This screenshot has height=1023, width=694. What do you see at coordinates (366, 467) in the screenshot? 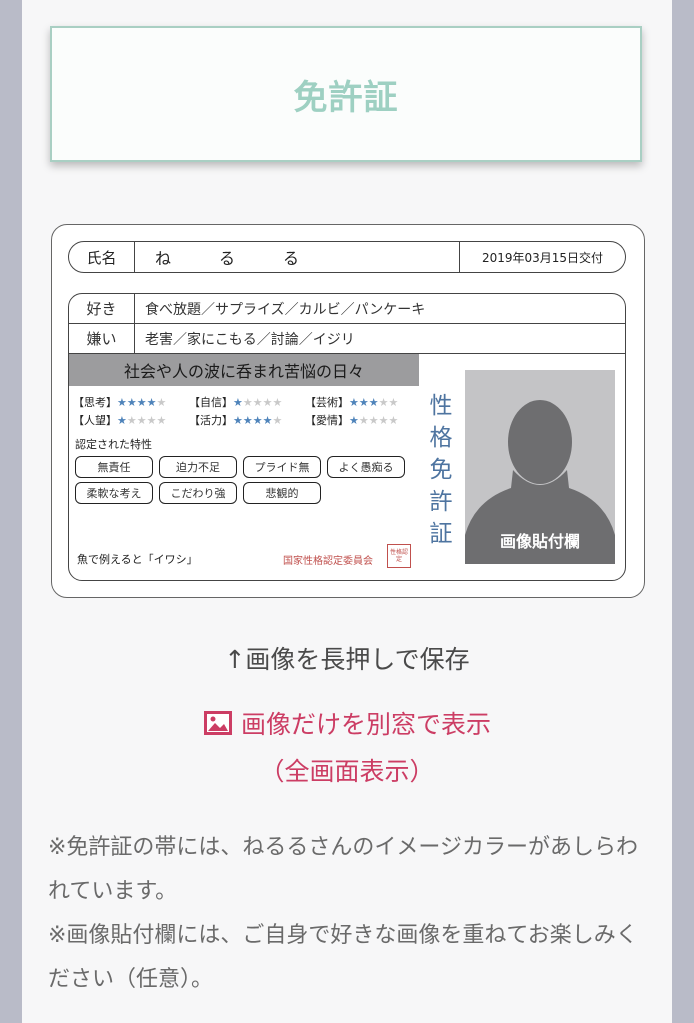
I see `trait-badge: よく愚痴る` at bounding box center [366, 467].